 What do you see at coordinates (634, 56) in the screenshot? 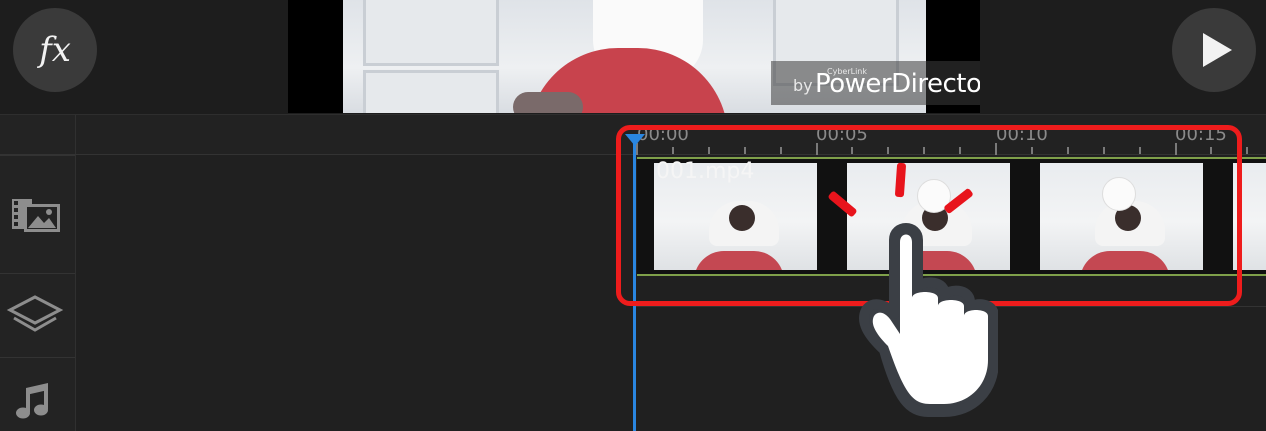
I see `video-preview: by CyberLink PowerDirector` at bounding box center [634, 56].